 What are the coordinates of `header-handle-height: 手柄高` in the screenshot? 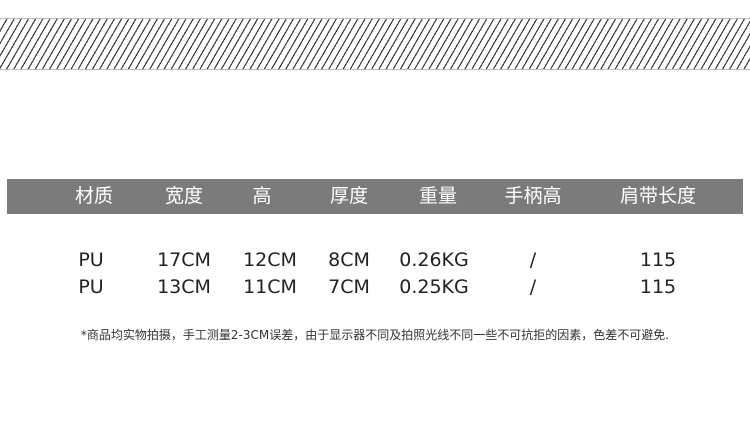 It's located at (533, 196).